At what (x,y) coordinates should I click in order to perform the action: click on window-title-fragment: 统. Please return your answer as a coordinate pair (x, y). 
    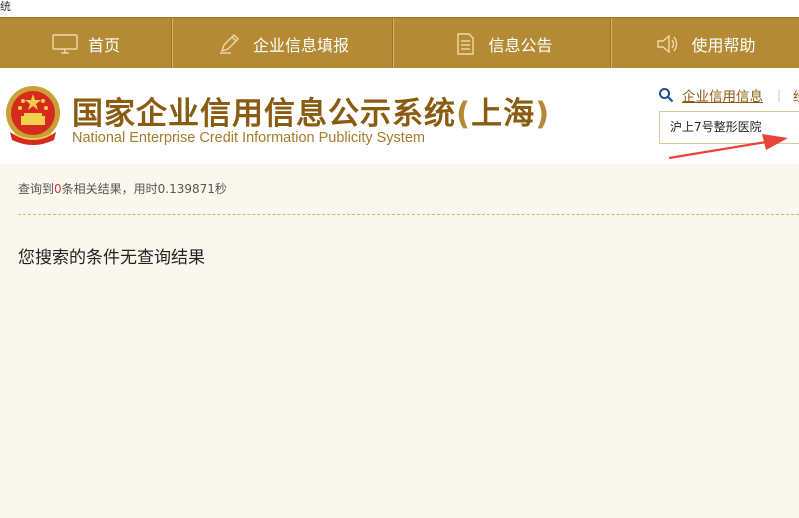
    Looking at the image, I should click on (399, 8).